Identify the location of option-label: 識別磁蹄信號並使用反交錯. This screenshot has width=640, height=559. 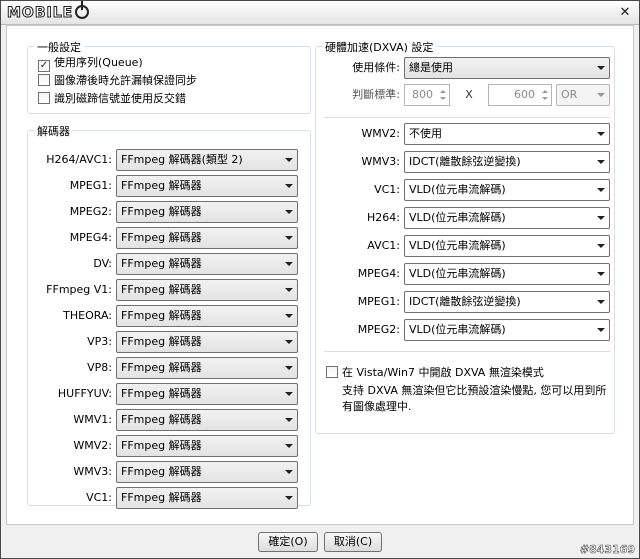
(120, 98).